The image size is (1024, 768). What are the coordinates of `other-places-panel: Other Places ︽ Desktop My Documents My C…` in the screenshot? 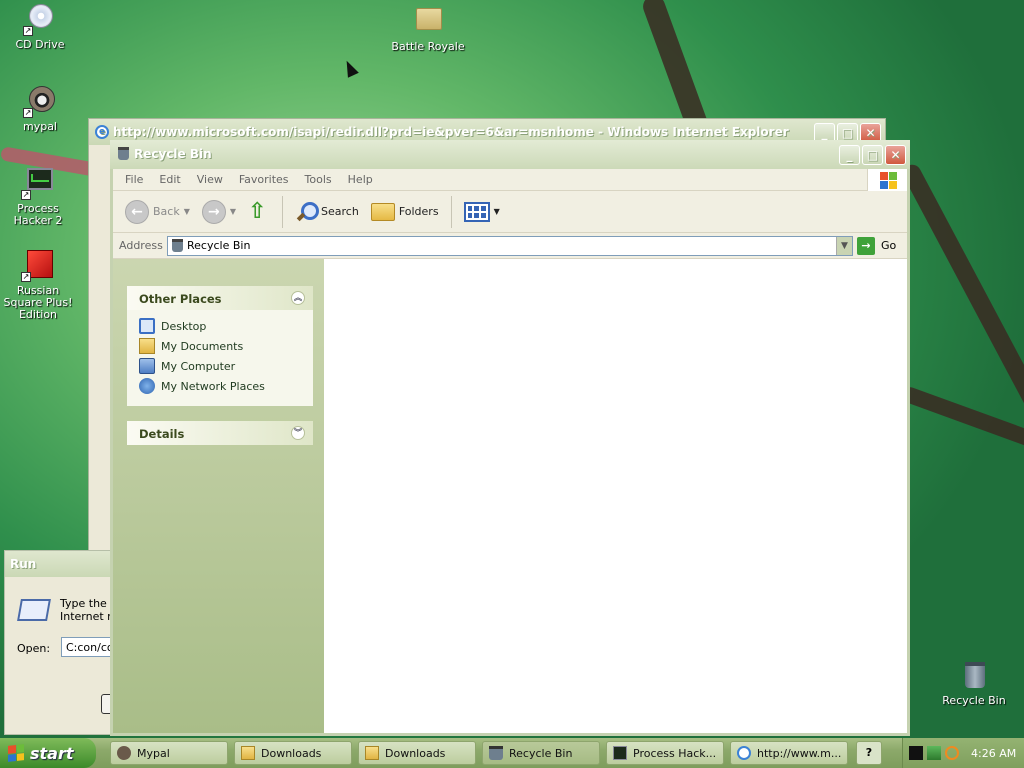 It's located at (220, 346).